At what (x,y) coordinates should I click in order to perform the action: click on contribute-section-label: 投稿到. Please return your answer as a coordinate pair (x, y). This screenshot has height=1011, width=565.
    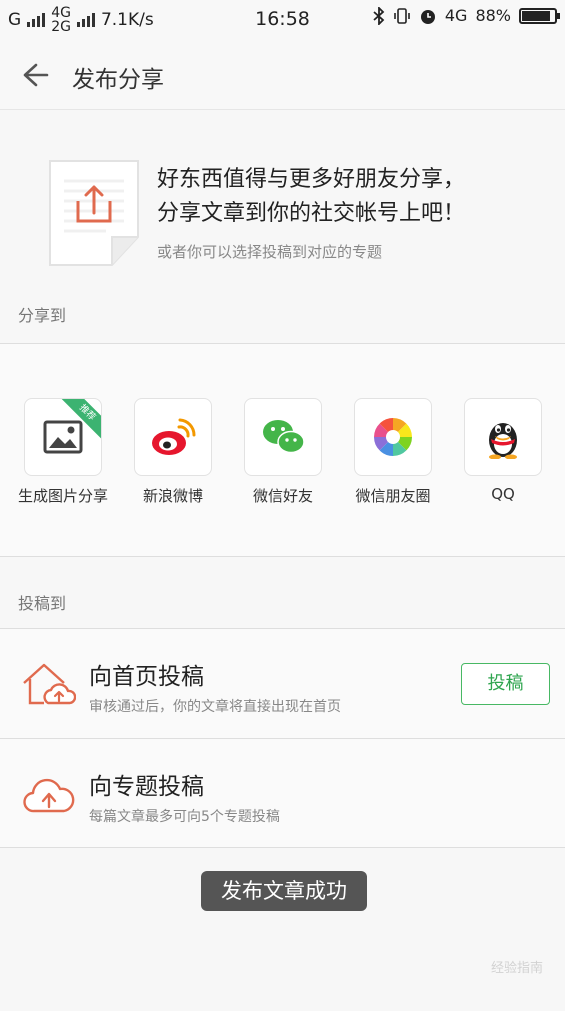
    Looking at the image, I should click on (42, 603).